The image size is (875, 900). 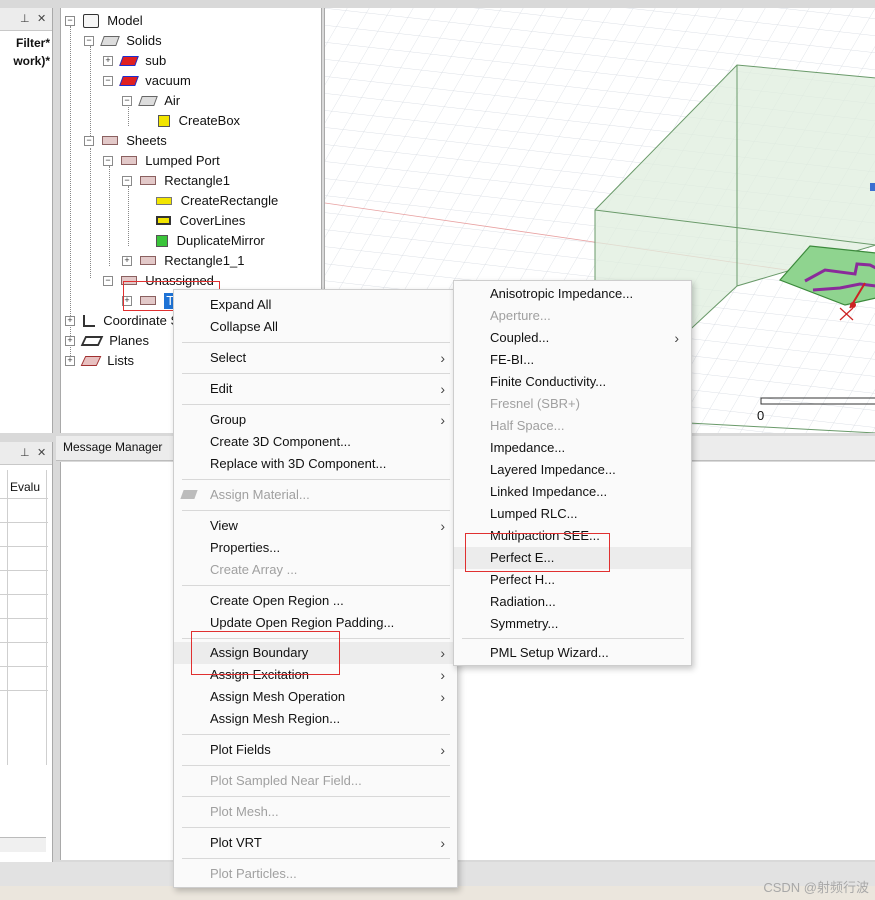 What do you see at coordinates (197, 180) in the screenshot?
I see `tree-node-label: Rectangle1` at bounding box center [197, 180].